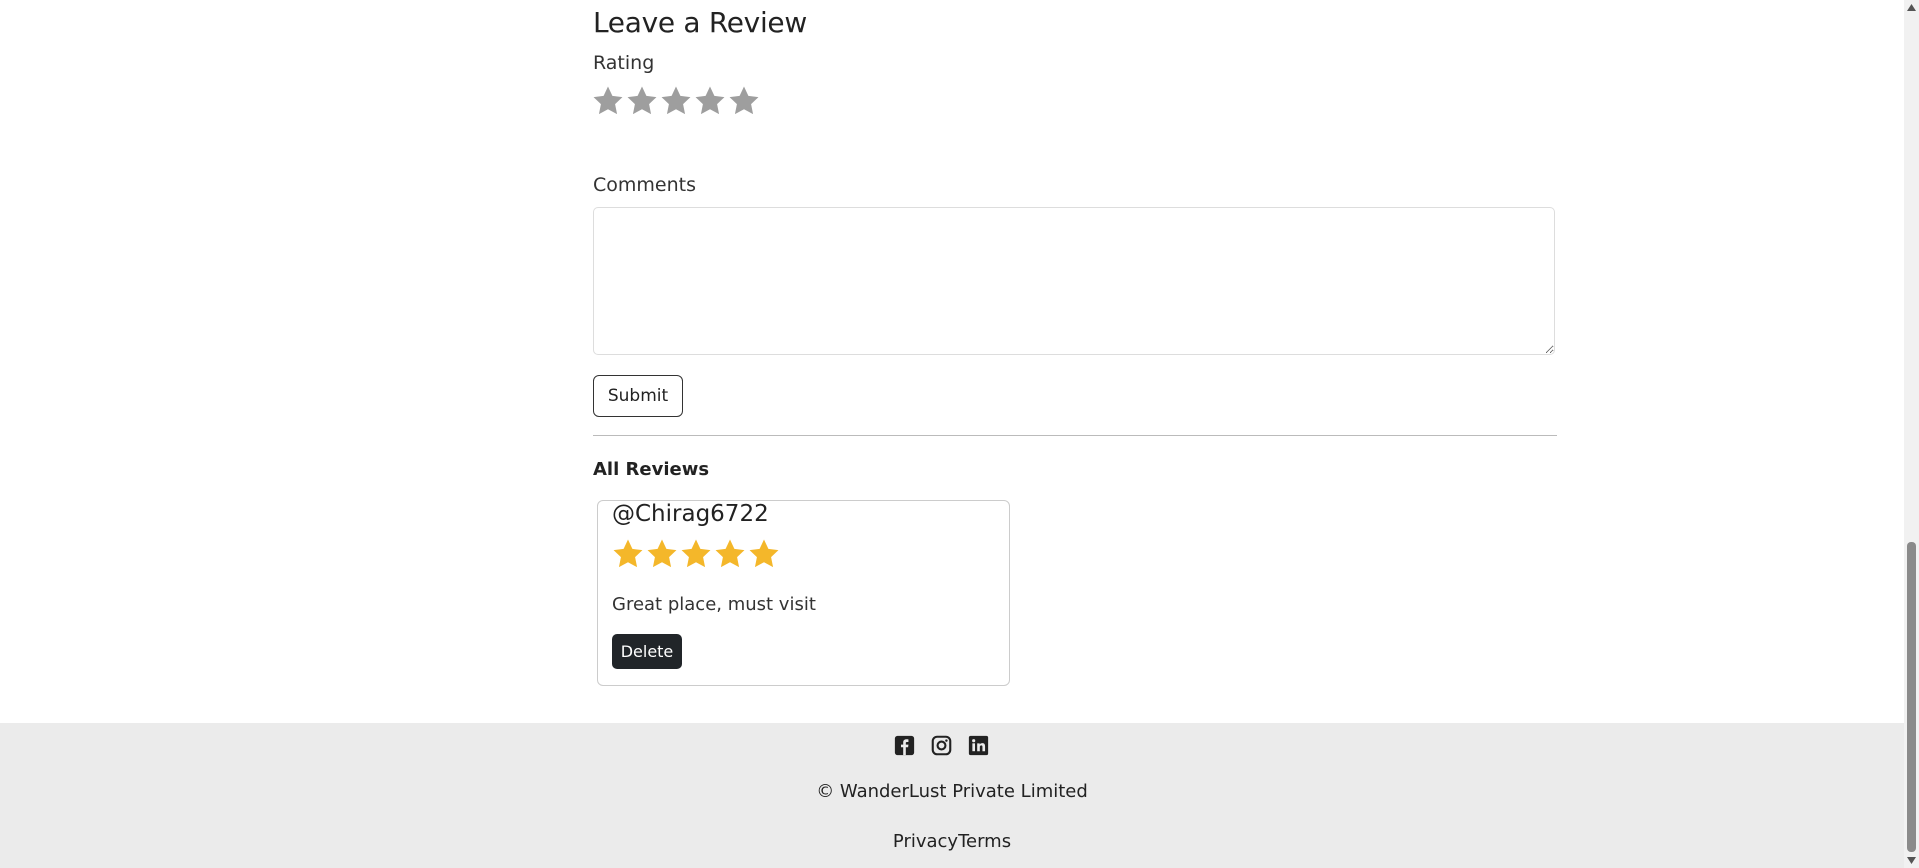  What do you see at coordinates (744, 101) in the screenshot?
I see `star-5-icon` at bounding box center [744, 101].